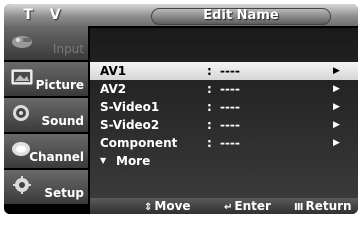 The image size is (362, 240). I want to click on move-icon: ⇕, so click(148, 207).